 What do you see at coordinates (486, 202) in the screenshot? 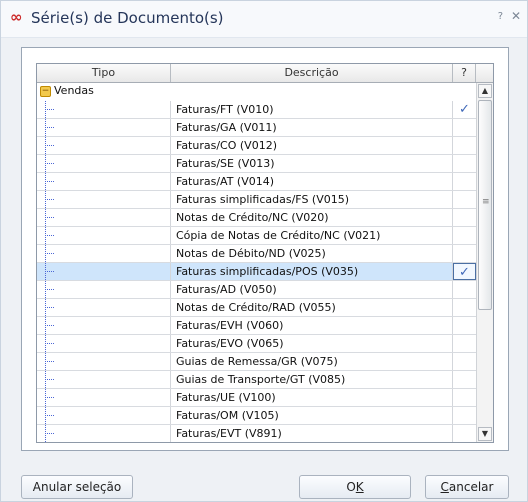
I see `grip-icon: ≡` at bounding box center [486, 202].